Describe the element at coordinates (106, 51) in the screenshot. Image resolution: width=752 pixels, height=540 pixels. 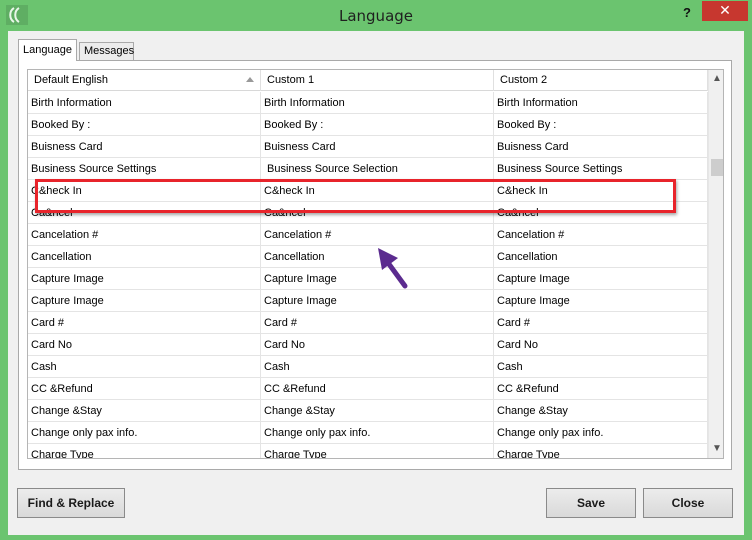
I see `tab-messages: Messages` at that location.